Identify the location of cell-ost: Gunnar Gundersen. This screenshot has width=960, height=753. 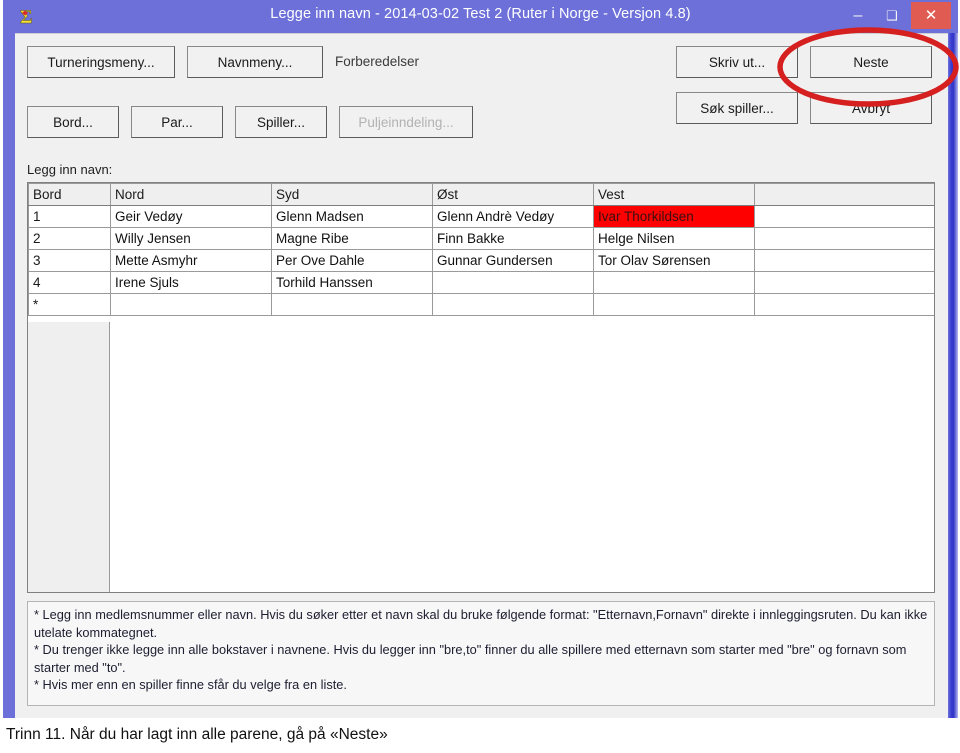
(513, 260).